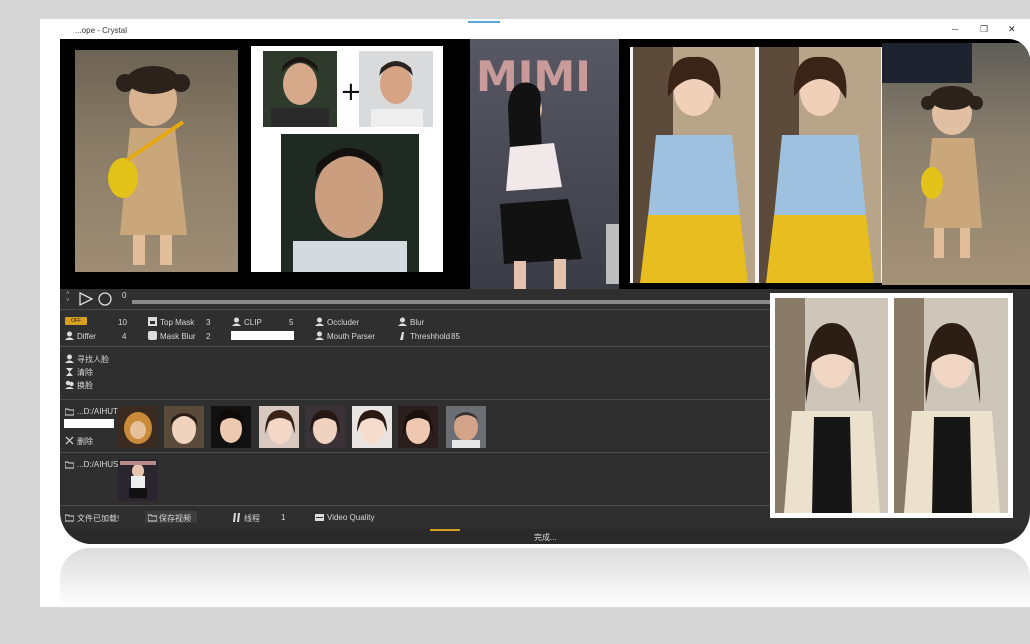 The height and width of the screenshot is (644, 1030). I want to click on find-face-icon, so click(69, 358).